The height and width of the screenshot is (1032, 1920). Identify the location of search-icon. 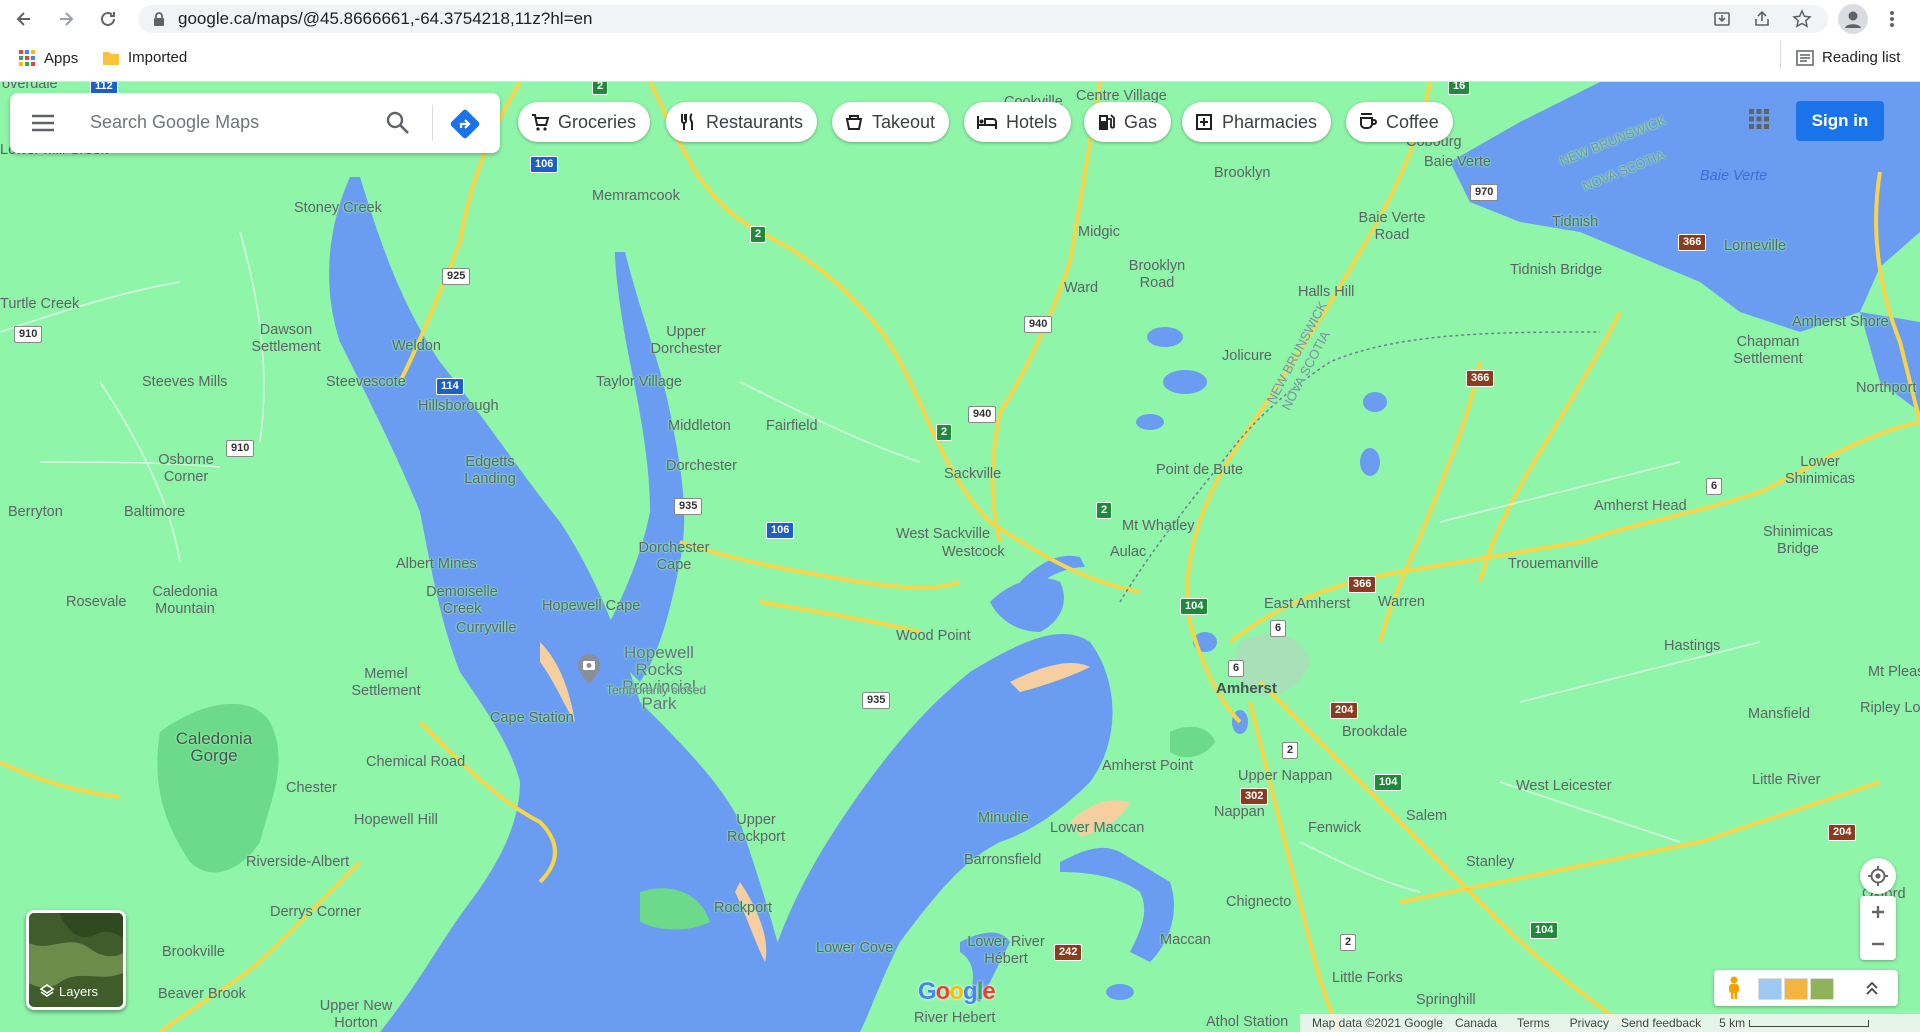
(398, 123).